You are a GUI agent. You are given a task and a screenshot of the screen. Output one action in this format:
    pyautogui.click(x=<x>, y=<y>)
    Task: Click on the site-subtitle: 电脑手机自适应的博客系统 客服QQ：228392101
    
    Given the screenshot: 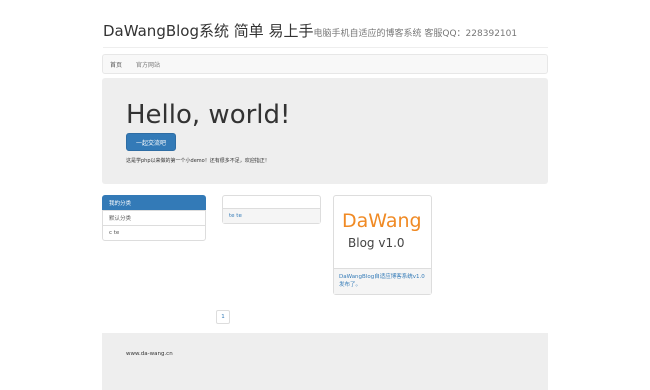 What is the action you would take?
    pyautogui.click(x=415, y=34)
    